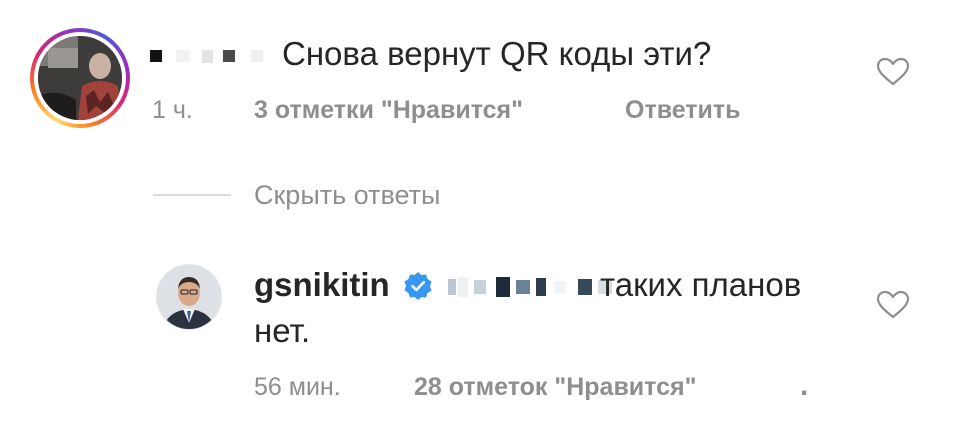 The image size is (960, 424). What do you see at coordinates (530, 287) in the screenshot?
I see `mention-redacted` at bounding box center [530, 287].